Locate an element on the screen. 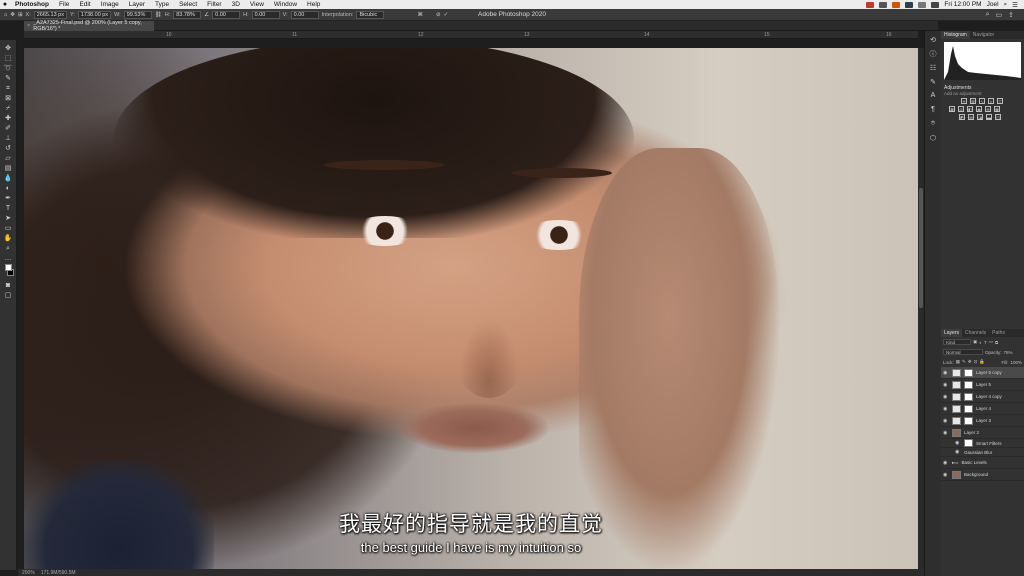 The height and width of the screenshot is (576, 1024). smart-object-thumbnail is located at coordinates (956, 432).